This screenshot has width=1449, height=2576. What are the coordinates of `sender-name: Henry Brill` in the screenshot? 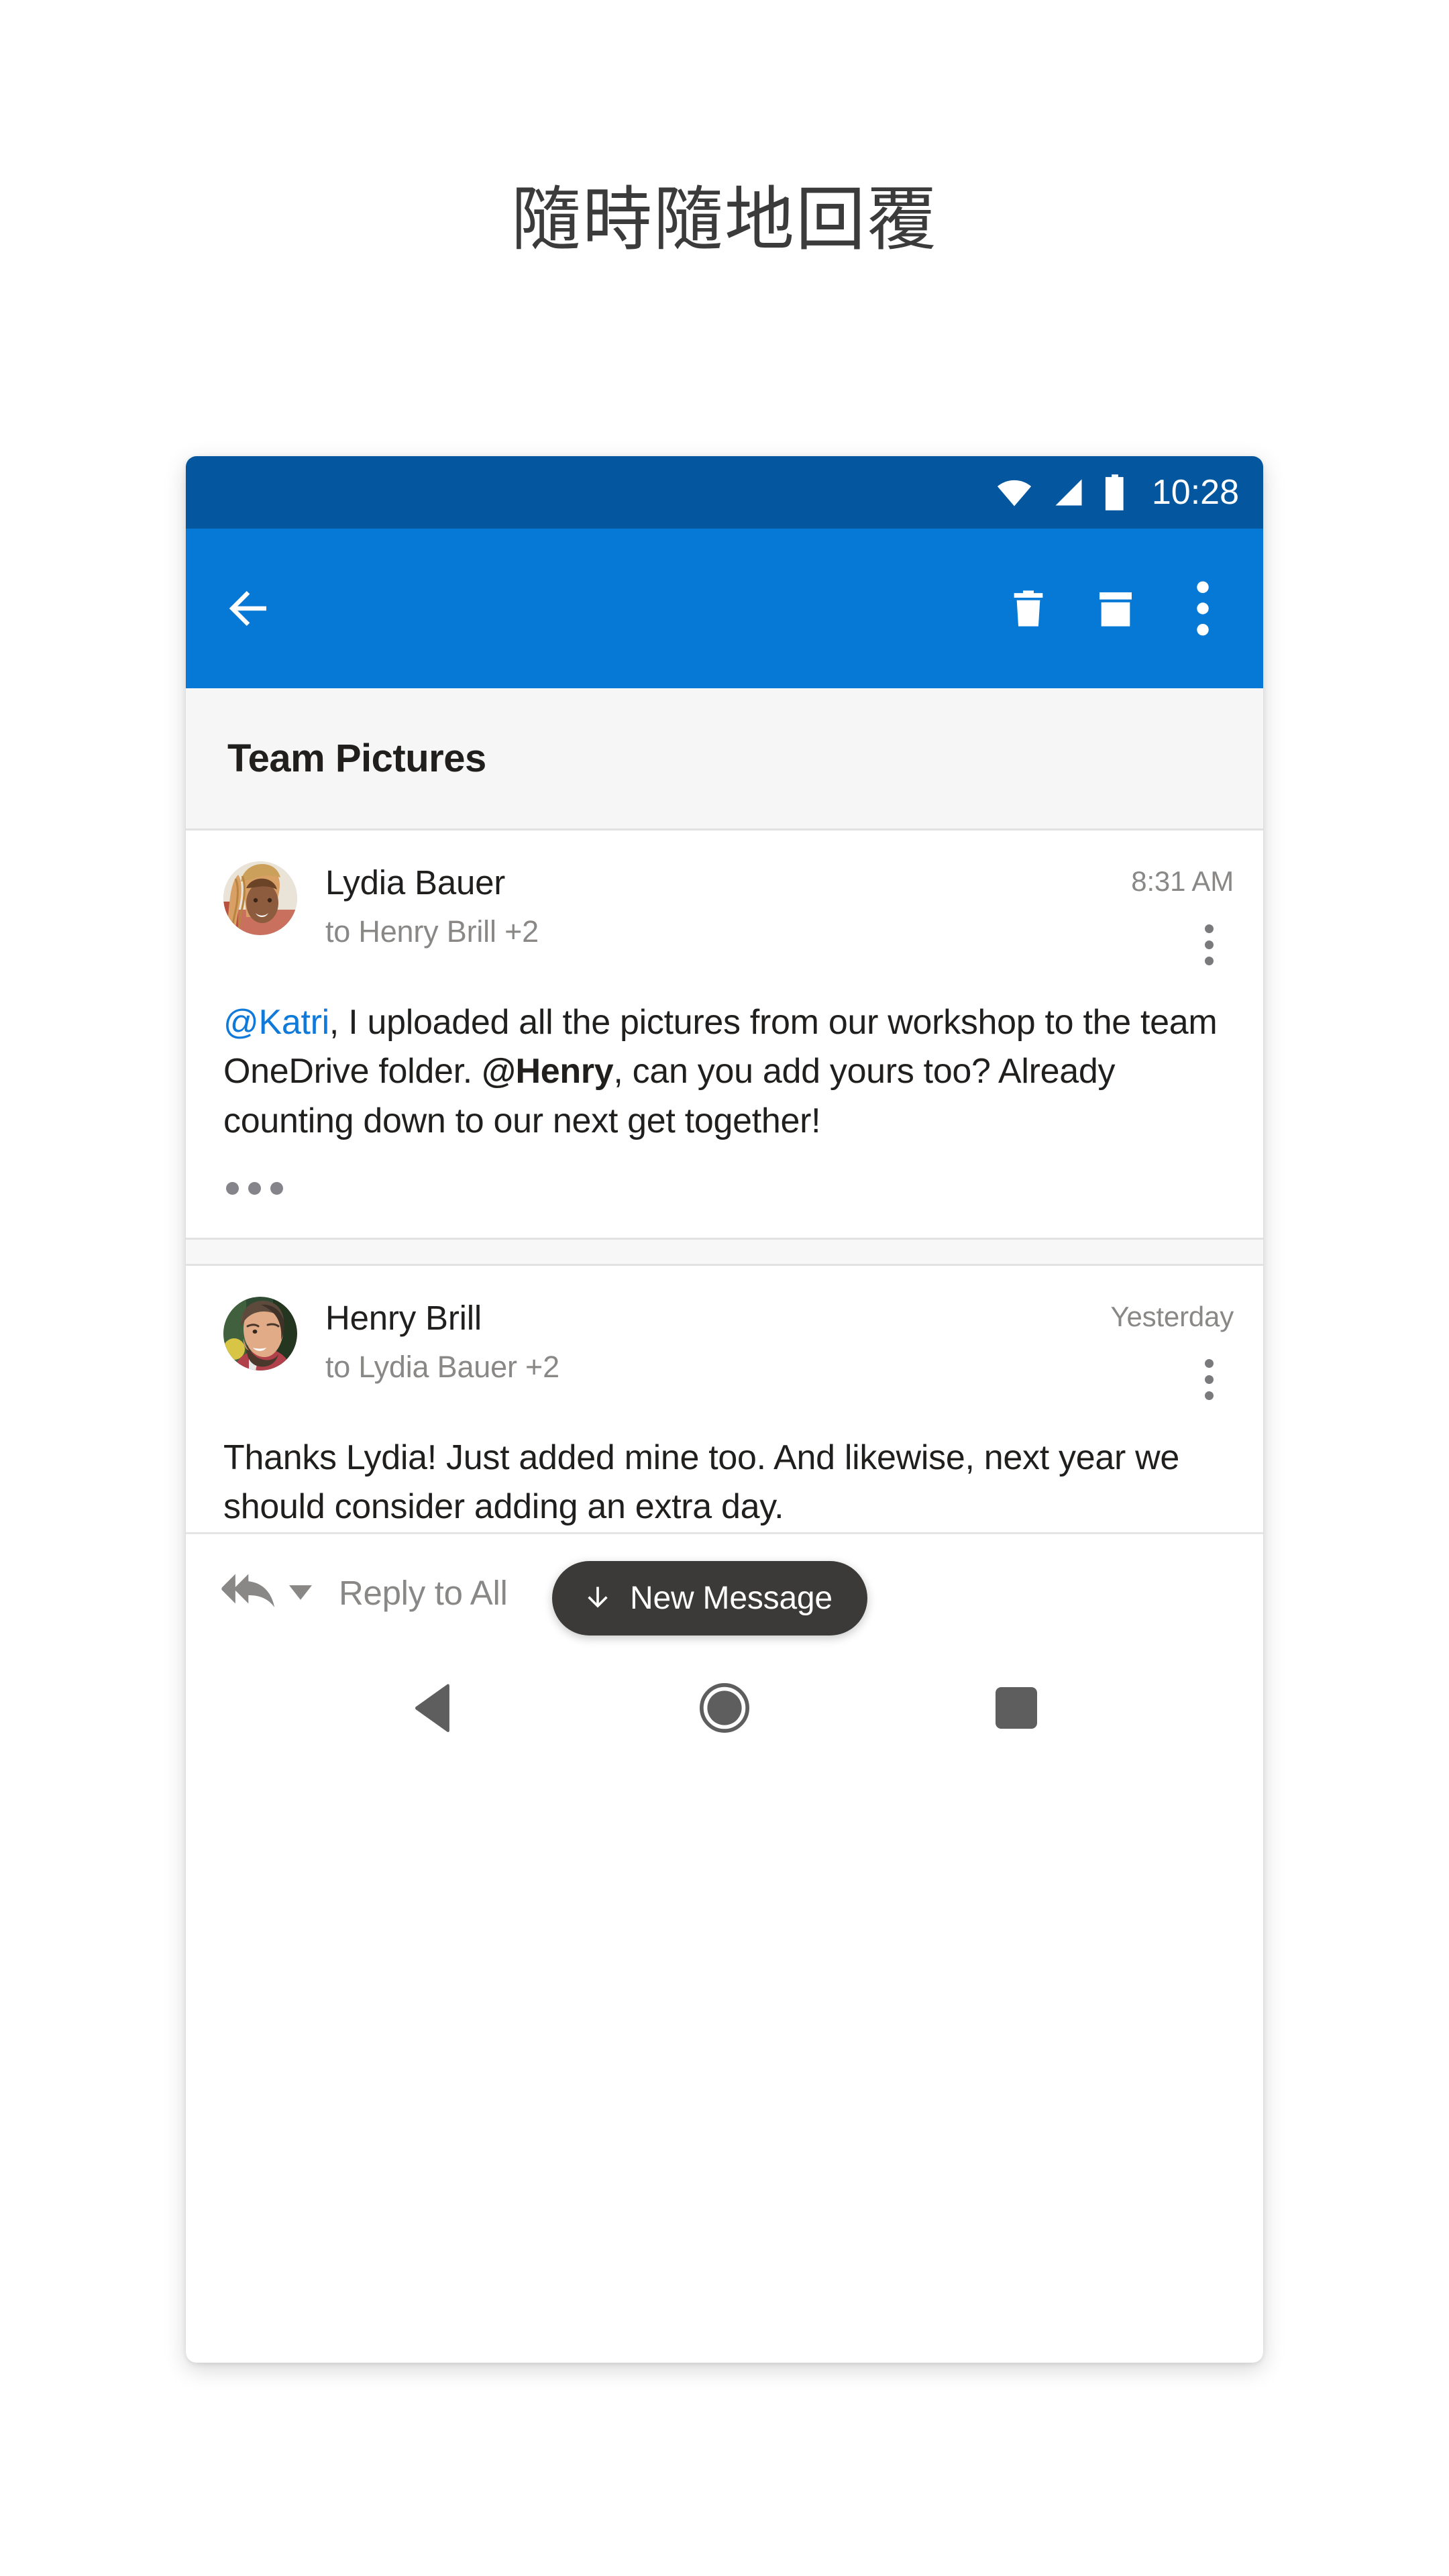 It's located at (403, 1317).